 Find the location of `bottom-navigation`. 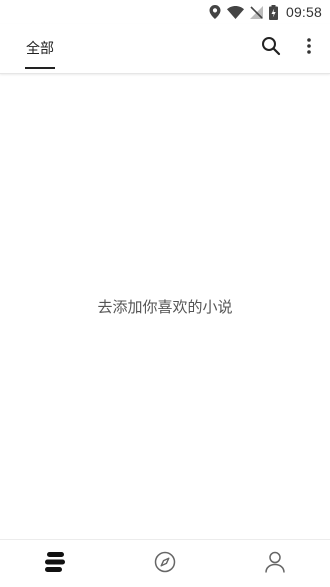

bottom-navigation is located at coordinates (165, 563).